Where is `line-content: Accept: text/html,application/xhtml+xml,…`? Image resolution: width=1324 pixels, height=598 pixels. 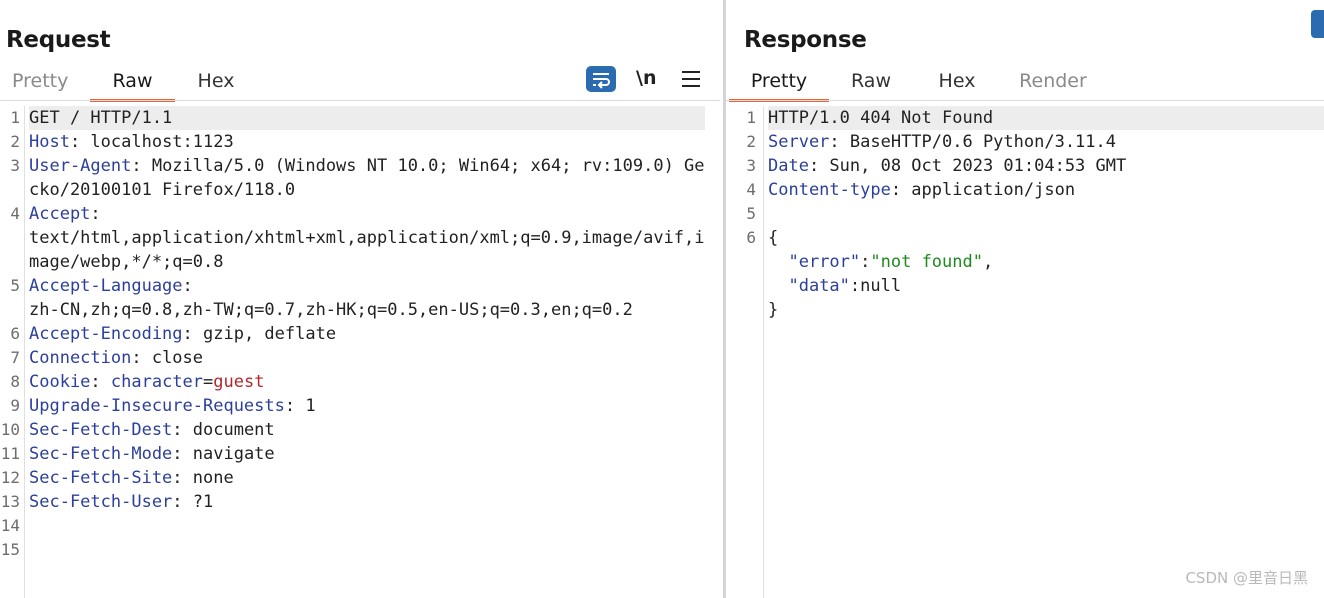
line-content: Accept: text/html,application/xhtml+xml,… is located at coordinates (367, 238).